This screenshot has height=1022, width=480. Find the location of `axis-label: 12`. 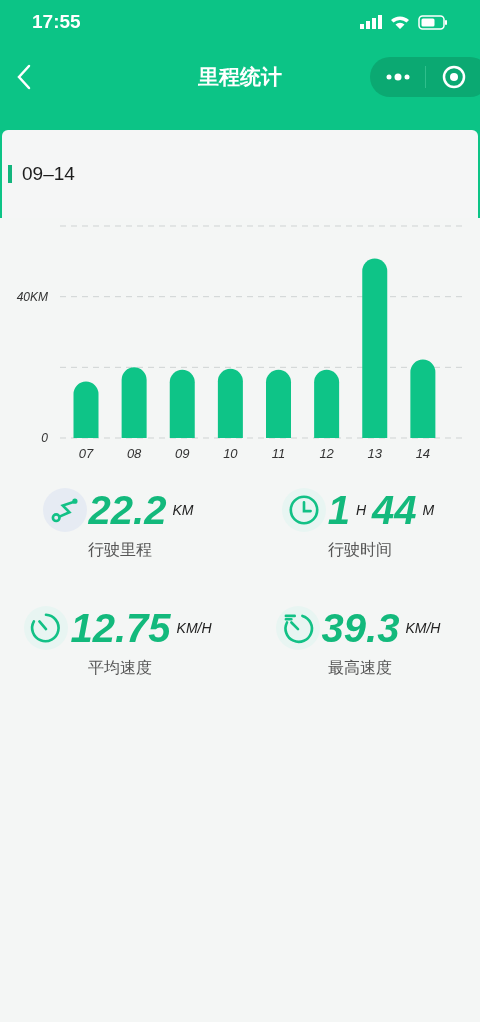

axis-label: 12 is located at coordinates (326, 453).